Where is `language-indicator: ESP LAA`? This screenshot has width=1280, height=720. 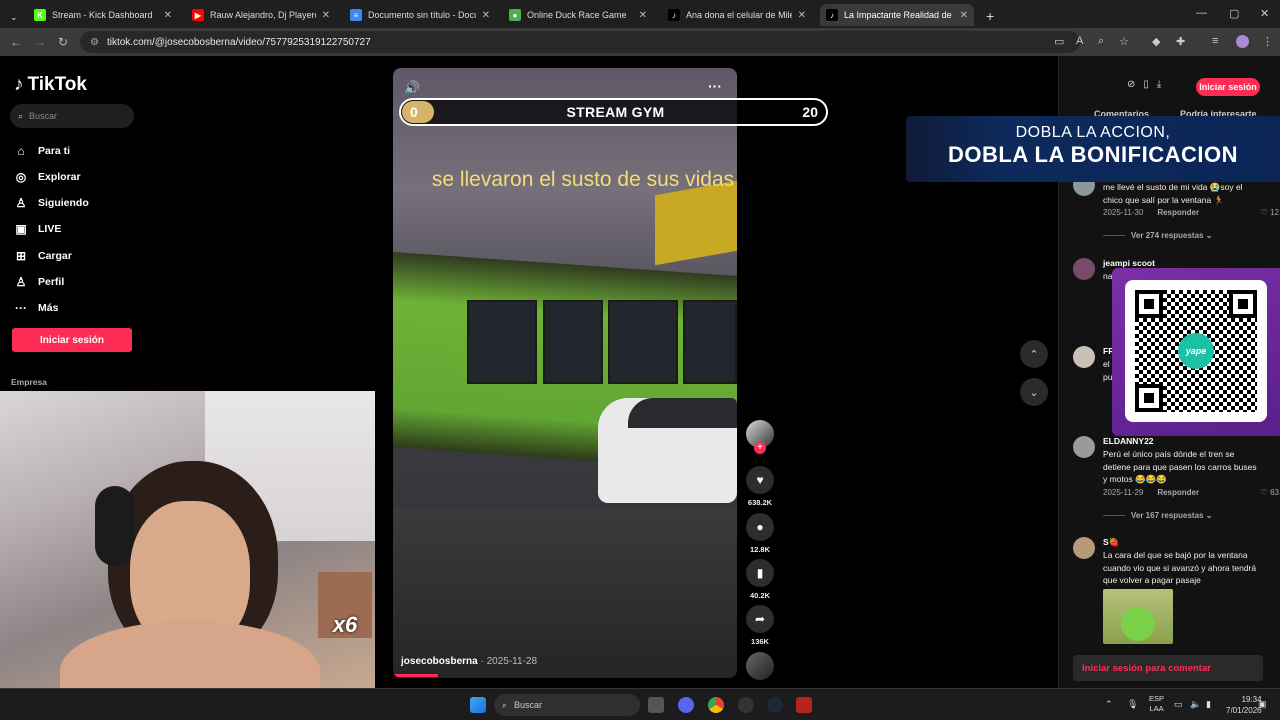
language-indicator: ESP LAA is located at coordinates (1156, 704).